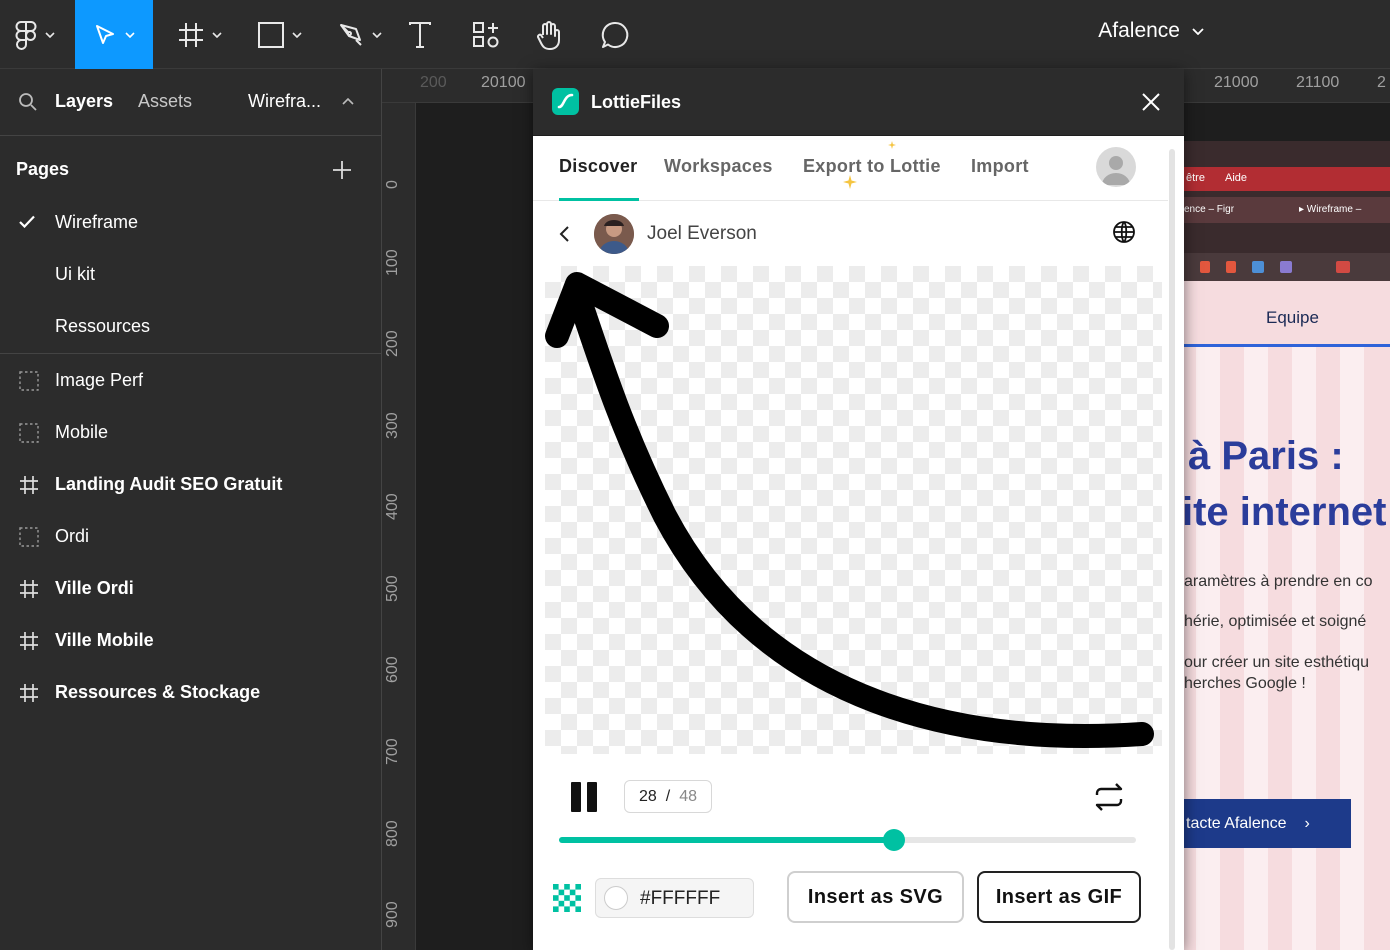  What do you see at coordinates (1278, 581) in the screenshot?
I see `site-paragraph: aramètres à prendre en co` at bounding box center [1278, 581].